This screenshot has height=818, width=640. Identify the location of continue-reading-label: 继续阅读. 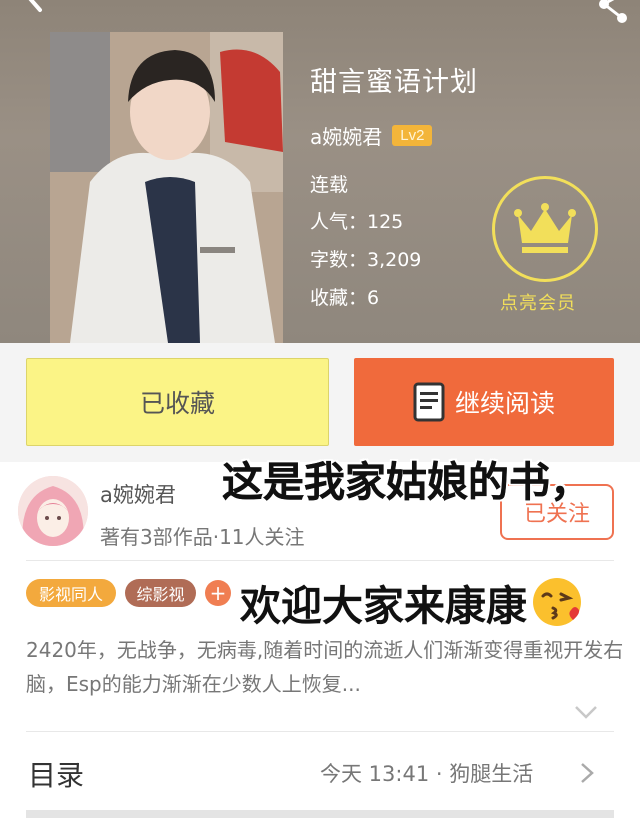
(504, 403).